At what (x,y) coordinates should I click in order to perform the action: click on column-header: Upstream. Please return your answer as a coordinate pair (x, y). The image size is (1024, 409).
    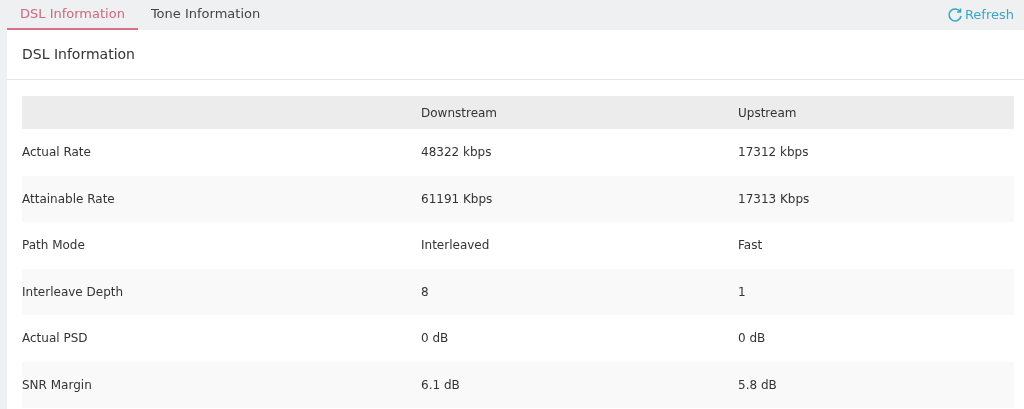
    Looking at the image, I should click on (767, 113).